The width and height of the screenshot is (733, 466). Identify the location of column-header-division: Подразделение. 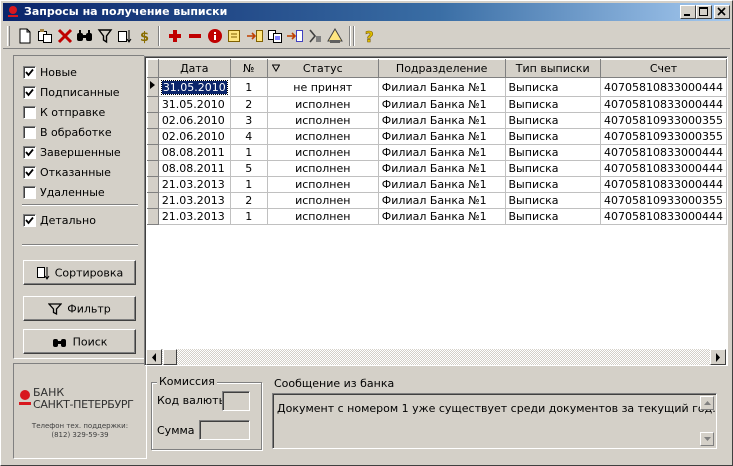
(441, 68).